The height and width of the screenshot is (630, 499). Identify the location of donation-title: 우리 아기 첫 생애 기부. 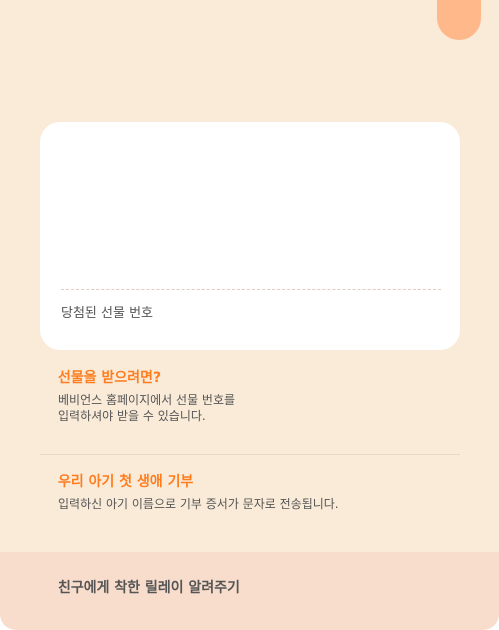
(126, 482).